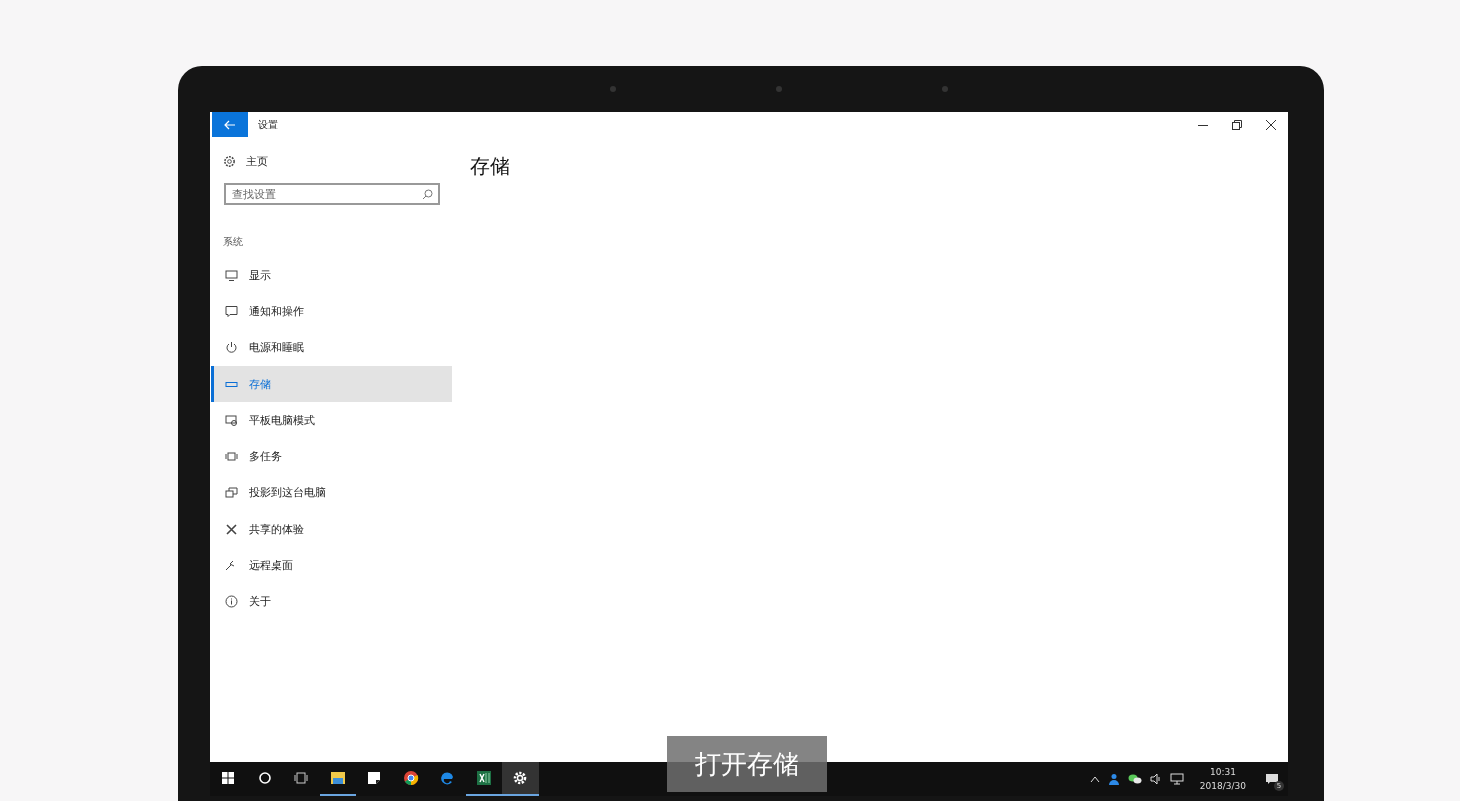  What do you see at coordinates (301, 778) in the screenshot?
I see `task-view-icon` at bounding box center [301, 778].